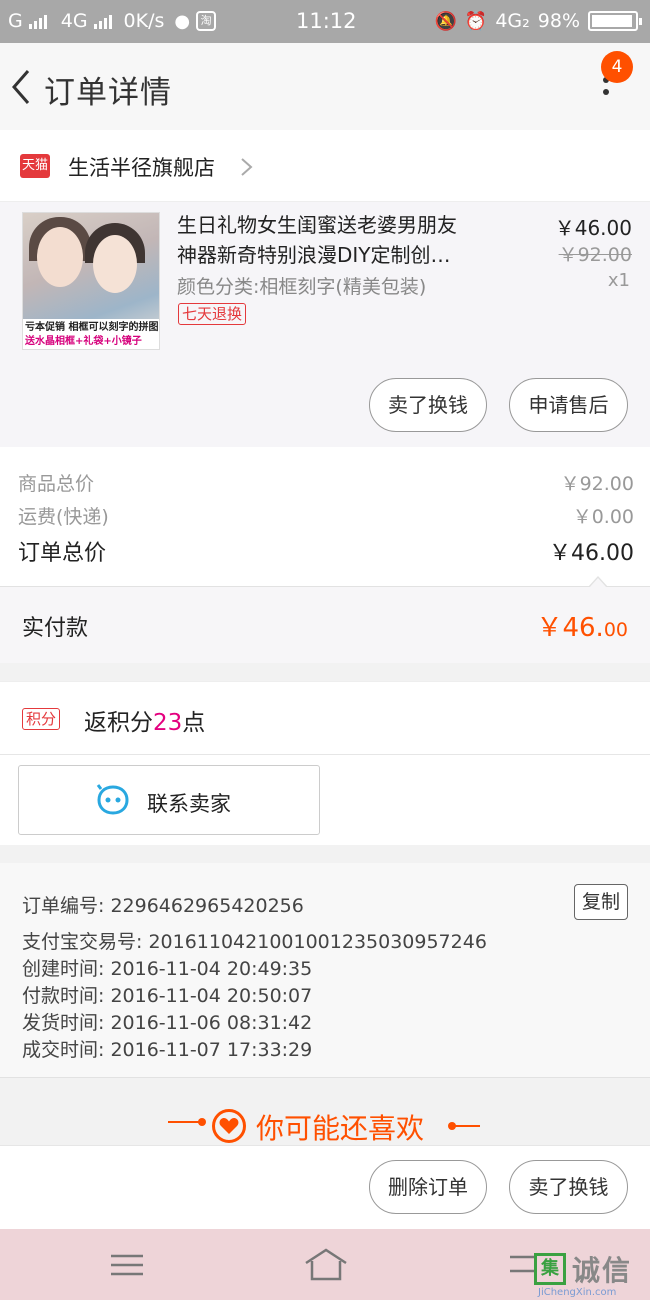 The image size is (650, 1300). What do you see at coordinates (340, 1128) in the screenshot?
I see `recommend-title: 你可能还喜欢` at bounding box center [340, 1128].